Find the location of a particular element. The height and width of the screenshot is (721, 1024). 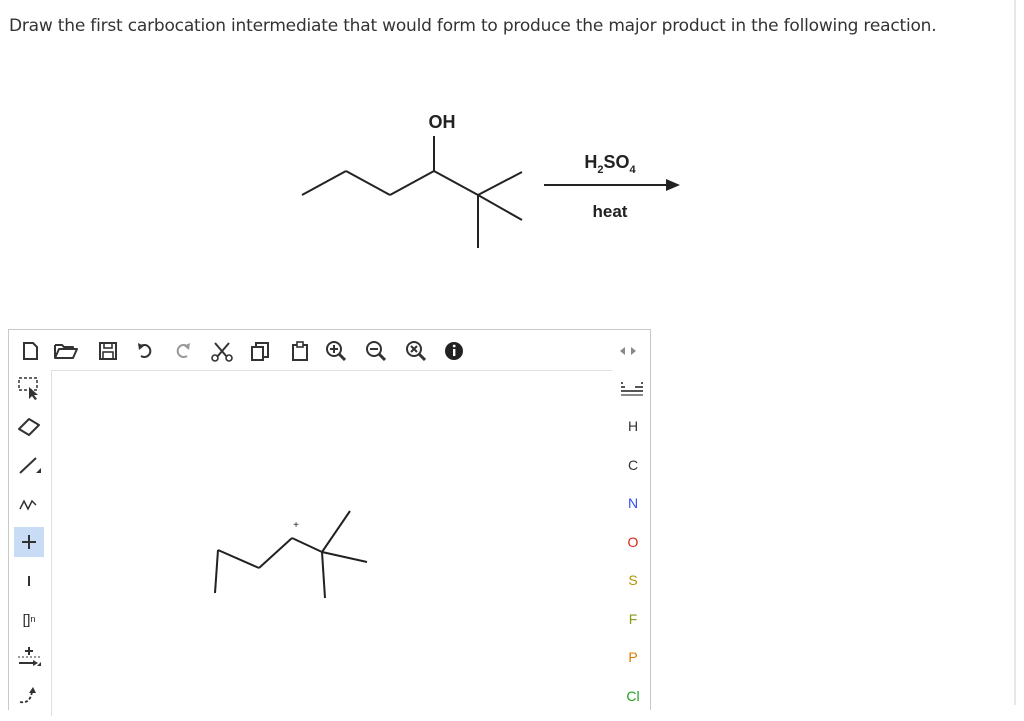

clipboard-icon is located at coordinates (300, 351).